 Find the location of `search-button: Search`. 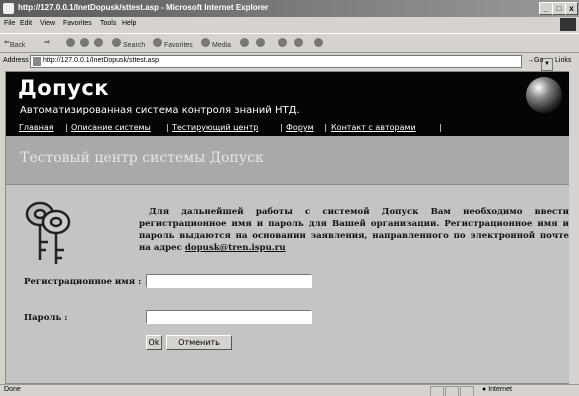

search-button: Search is located at coordinates (128, 43).